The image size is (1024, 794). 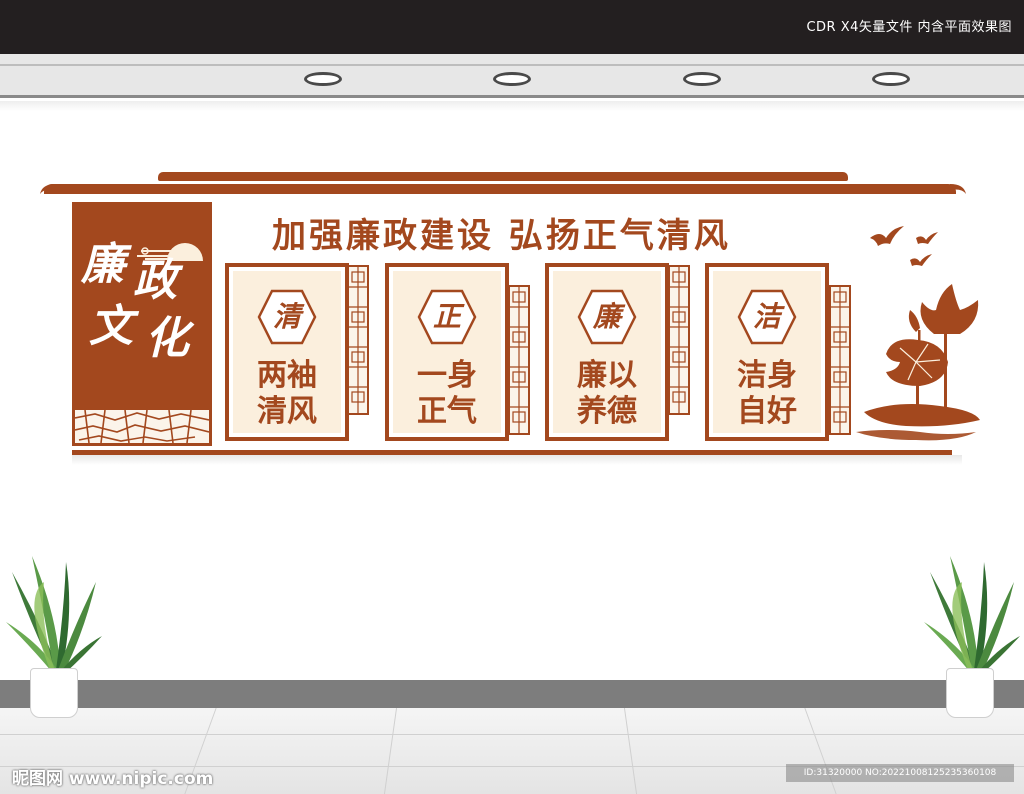 I want to click on card-text-line: 两袖, so click(x=287, y=375).